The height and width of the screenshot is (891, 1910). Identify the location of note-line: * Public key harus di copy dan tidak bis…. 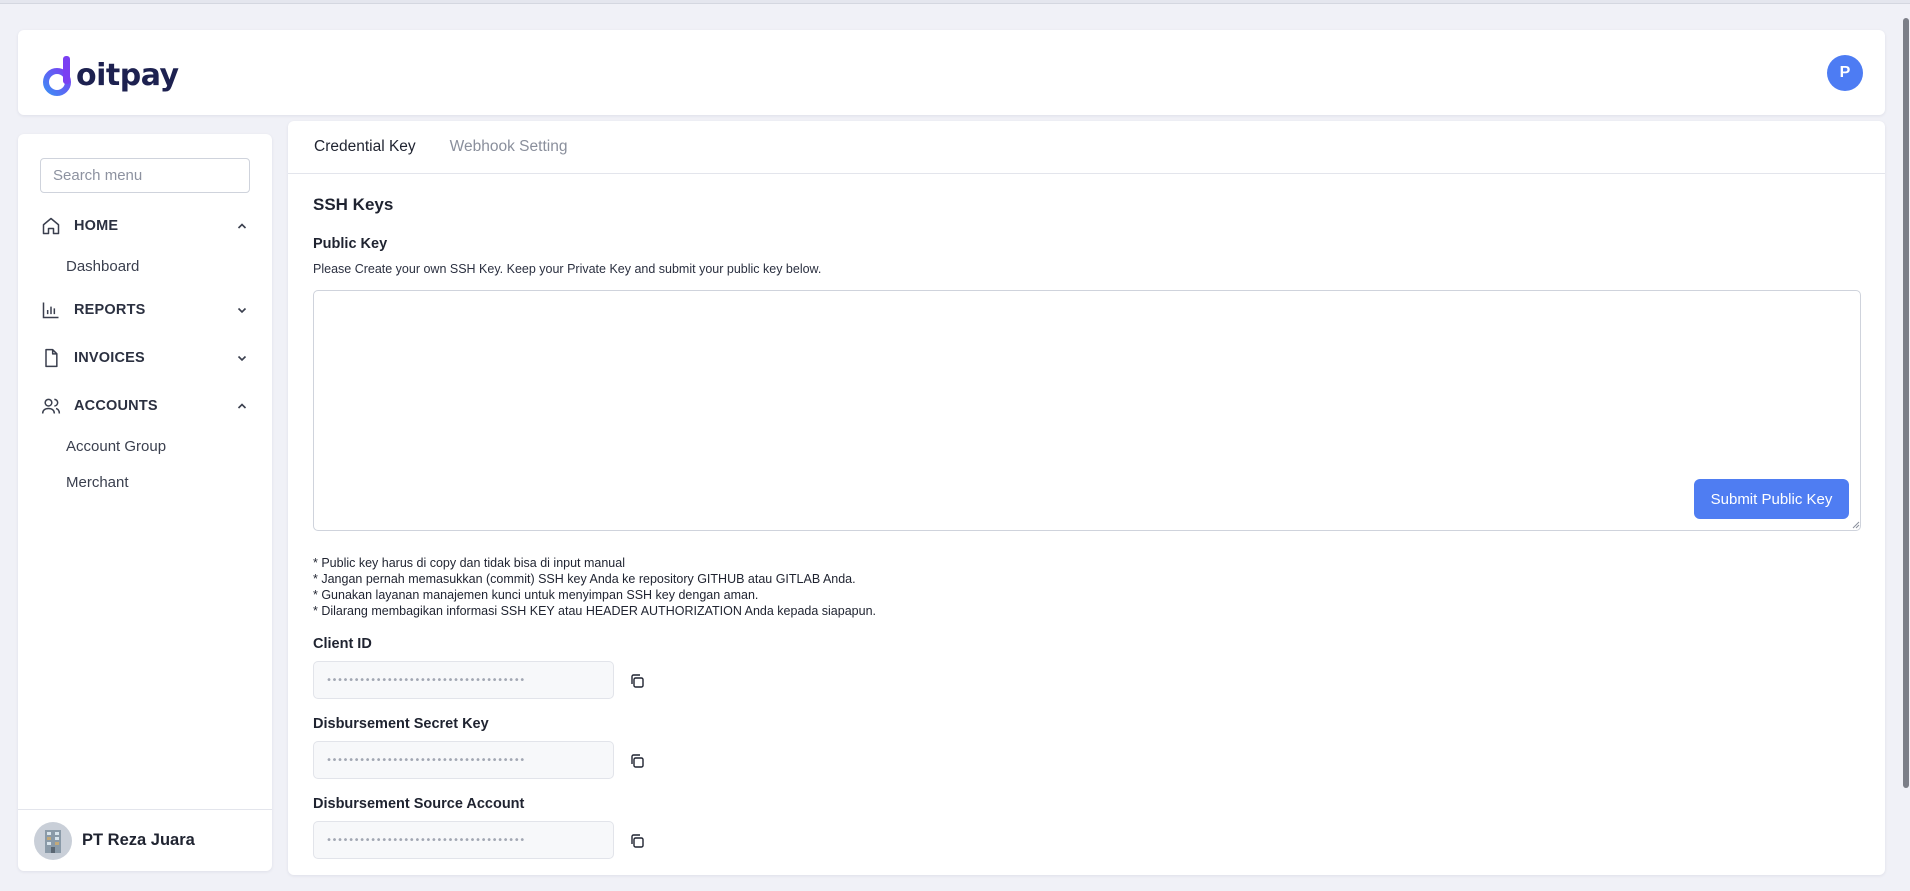
(469, 563).